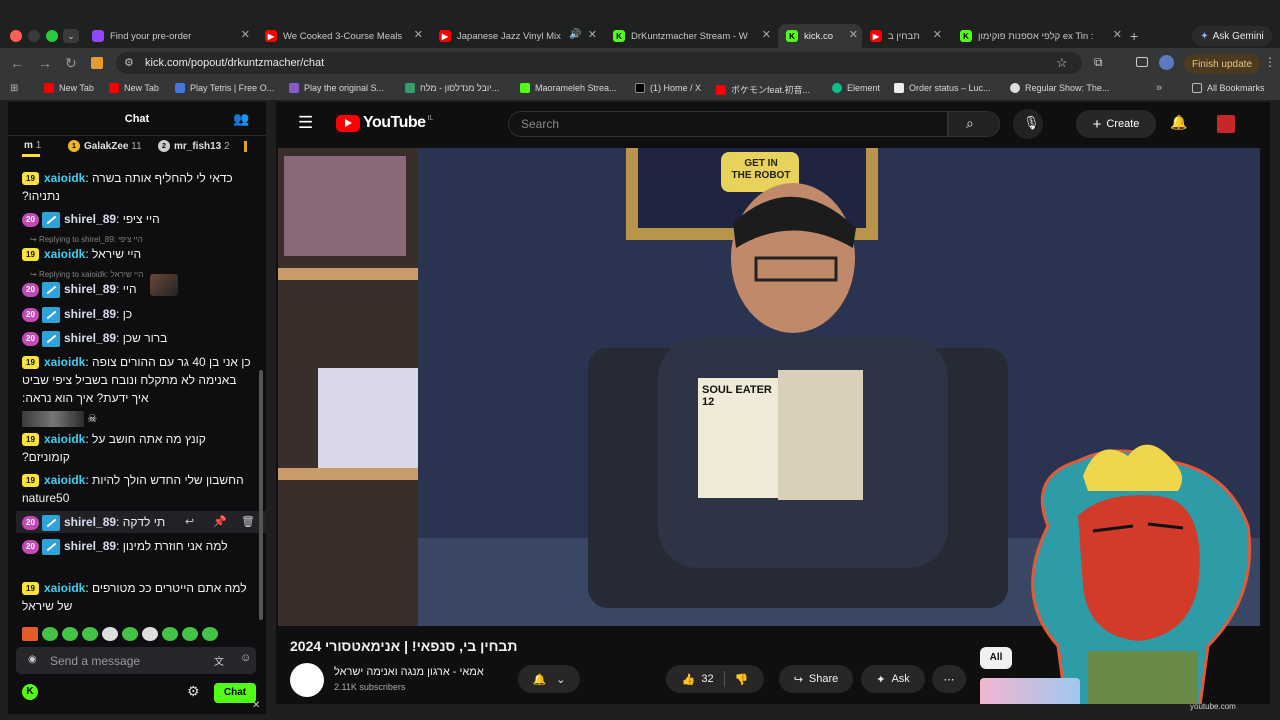  I want to click on reply-icon: ↩, so click(189, 521).